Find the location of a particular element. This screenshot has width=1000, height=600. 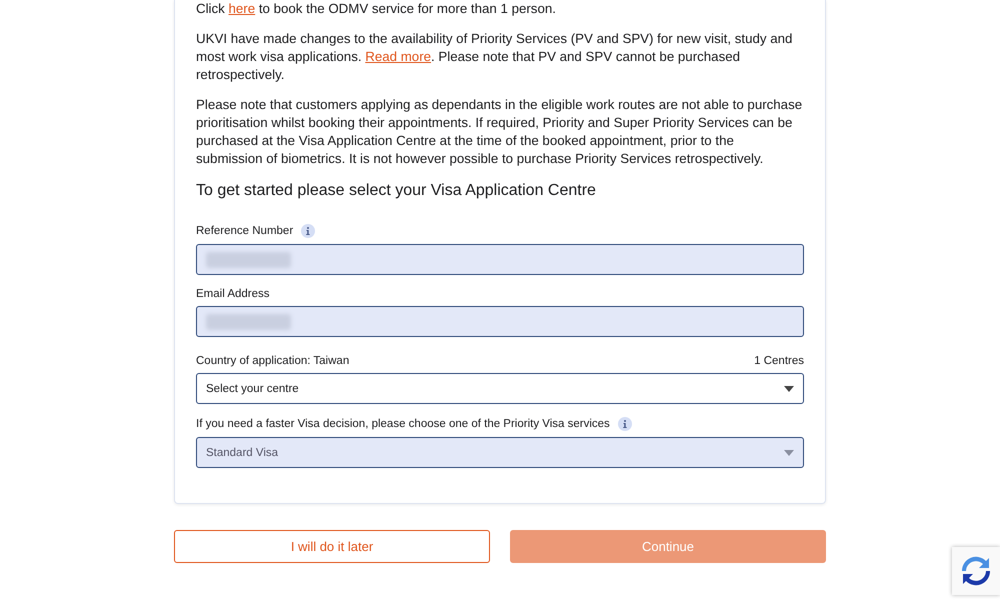

link: Read more is located at coordinates (398, 56).